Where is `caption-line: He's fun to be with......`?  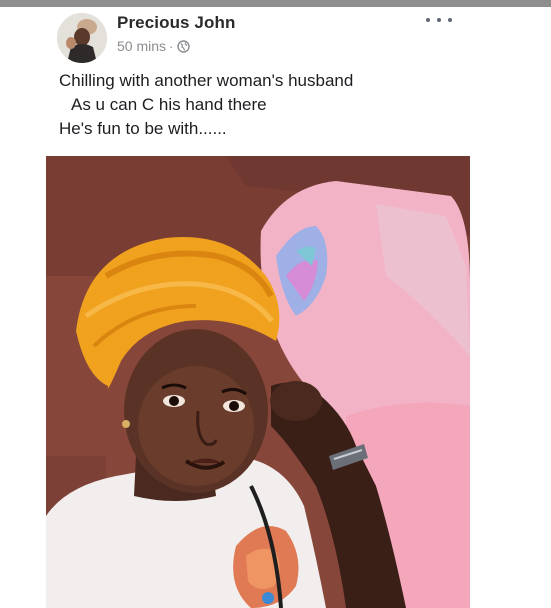
caption-line: He's fun to be with...... is located at coordinates (143, 128).